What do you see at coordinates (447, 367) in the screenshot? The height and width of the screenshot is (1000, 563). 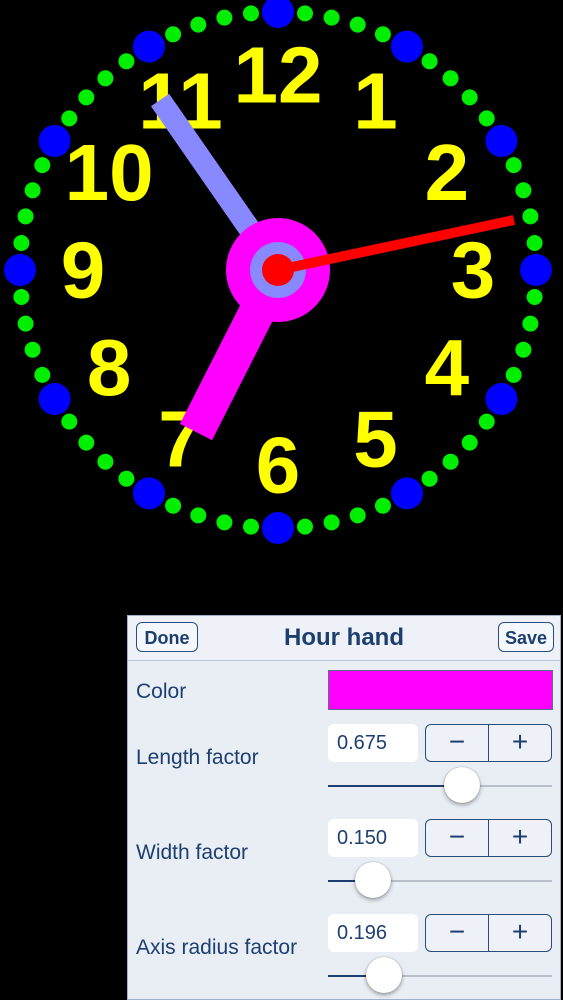 I see `clock-numeral: 4` at bounding box center [447, 367].